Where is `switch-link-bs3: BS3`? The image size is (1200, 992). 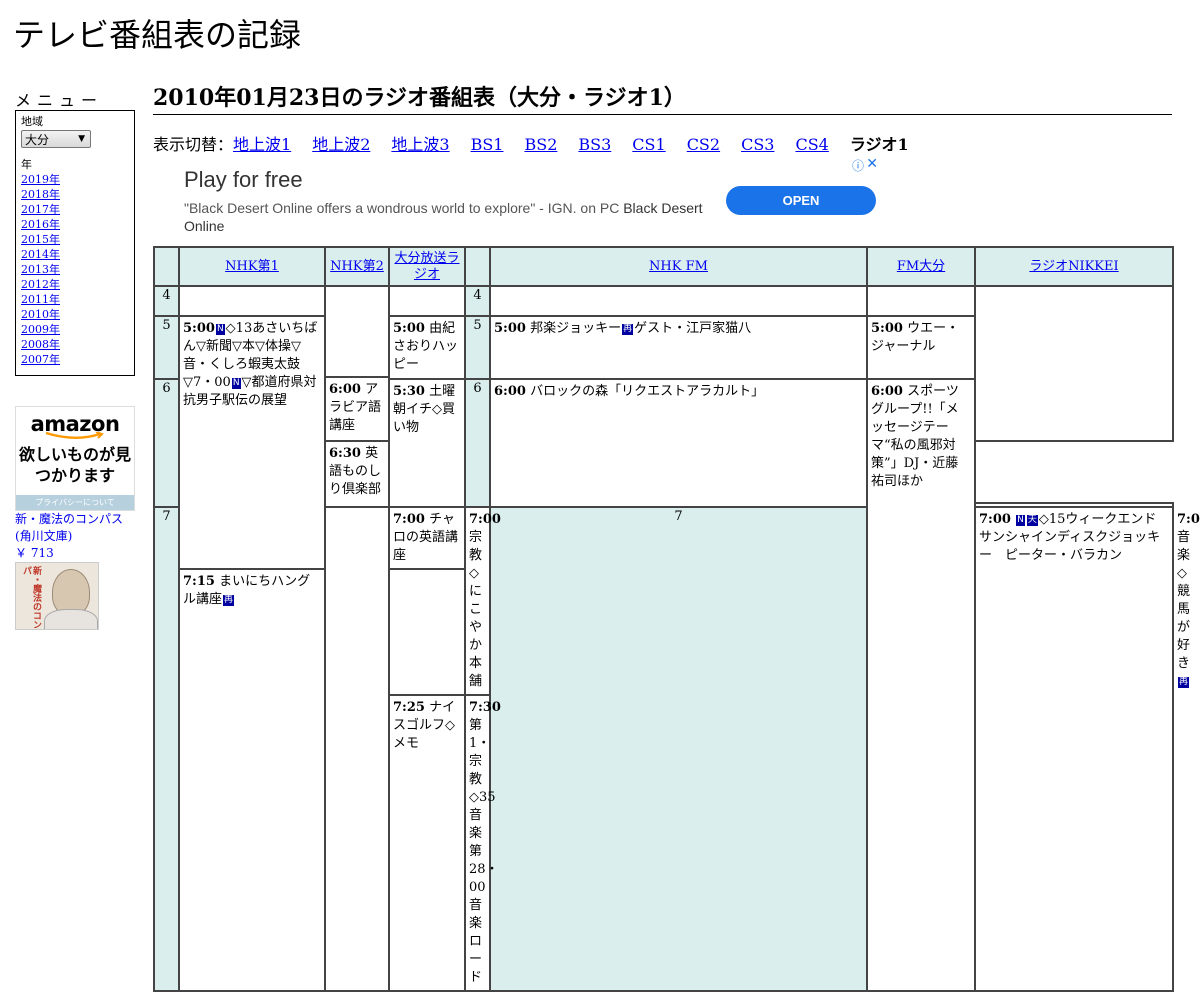
switch-link-bs3: BS3 is located at coordinates (594, 144).